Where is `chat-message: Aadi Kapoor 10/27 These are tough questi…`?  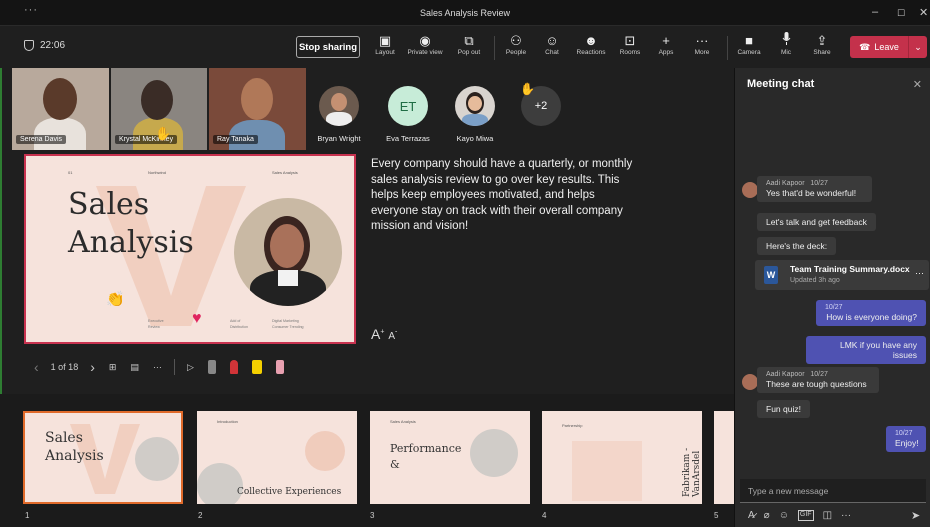 chat-message: Aadi Kapoor 10/27 These are tough questi… is located at coordinates (818, 380).